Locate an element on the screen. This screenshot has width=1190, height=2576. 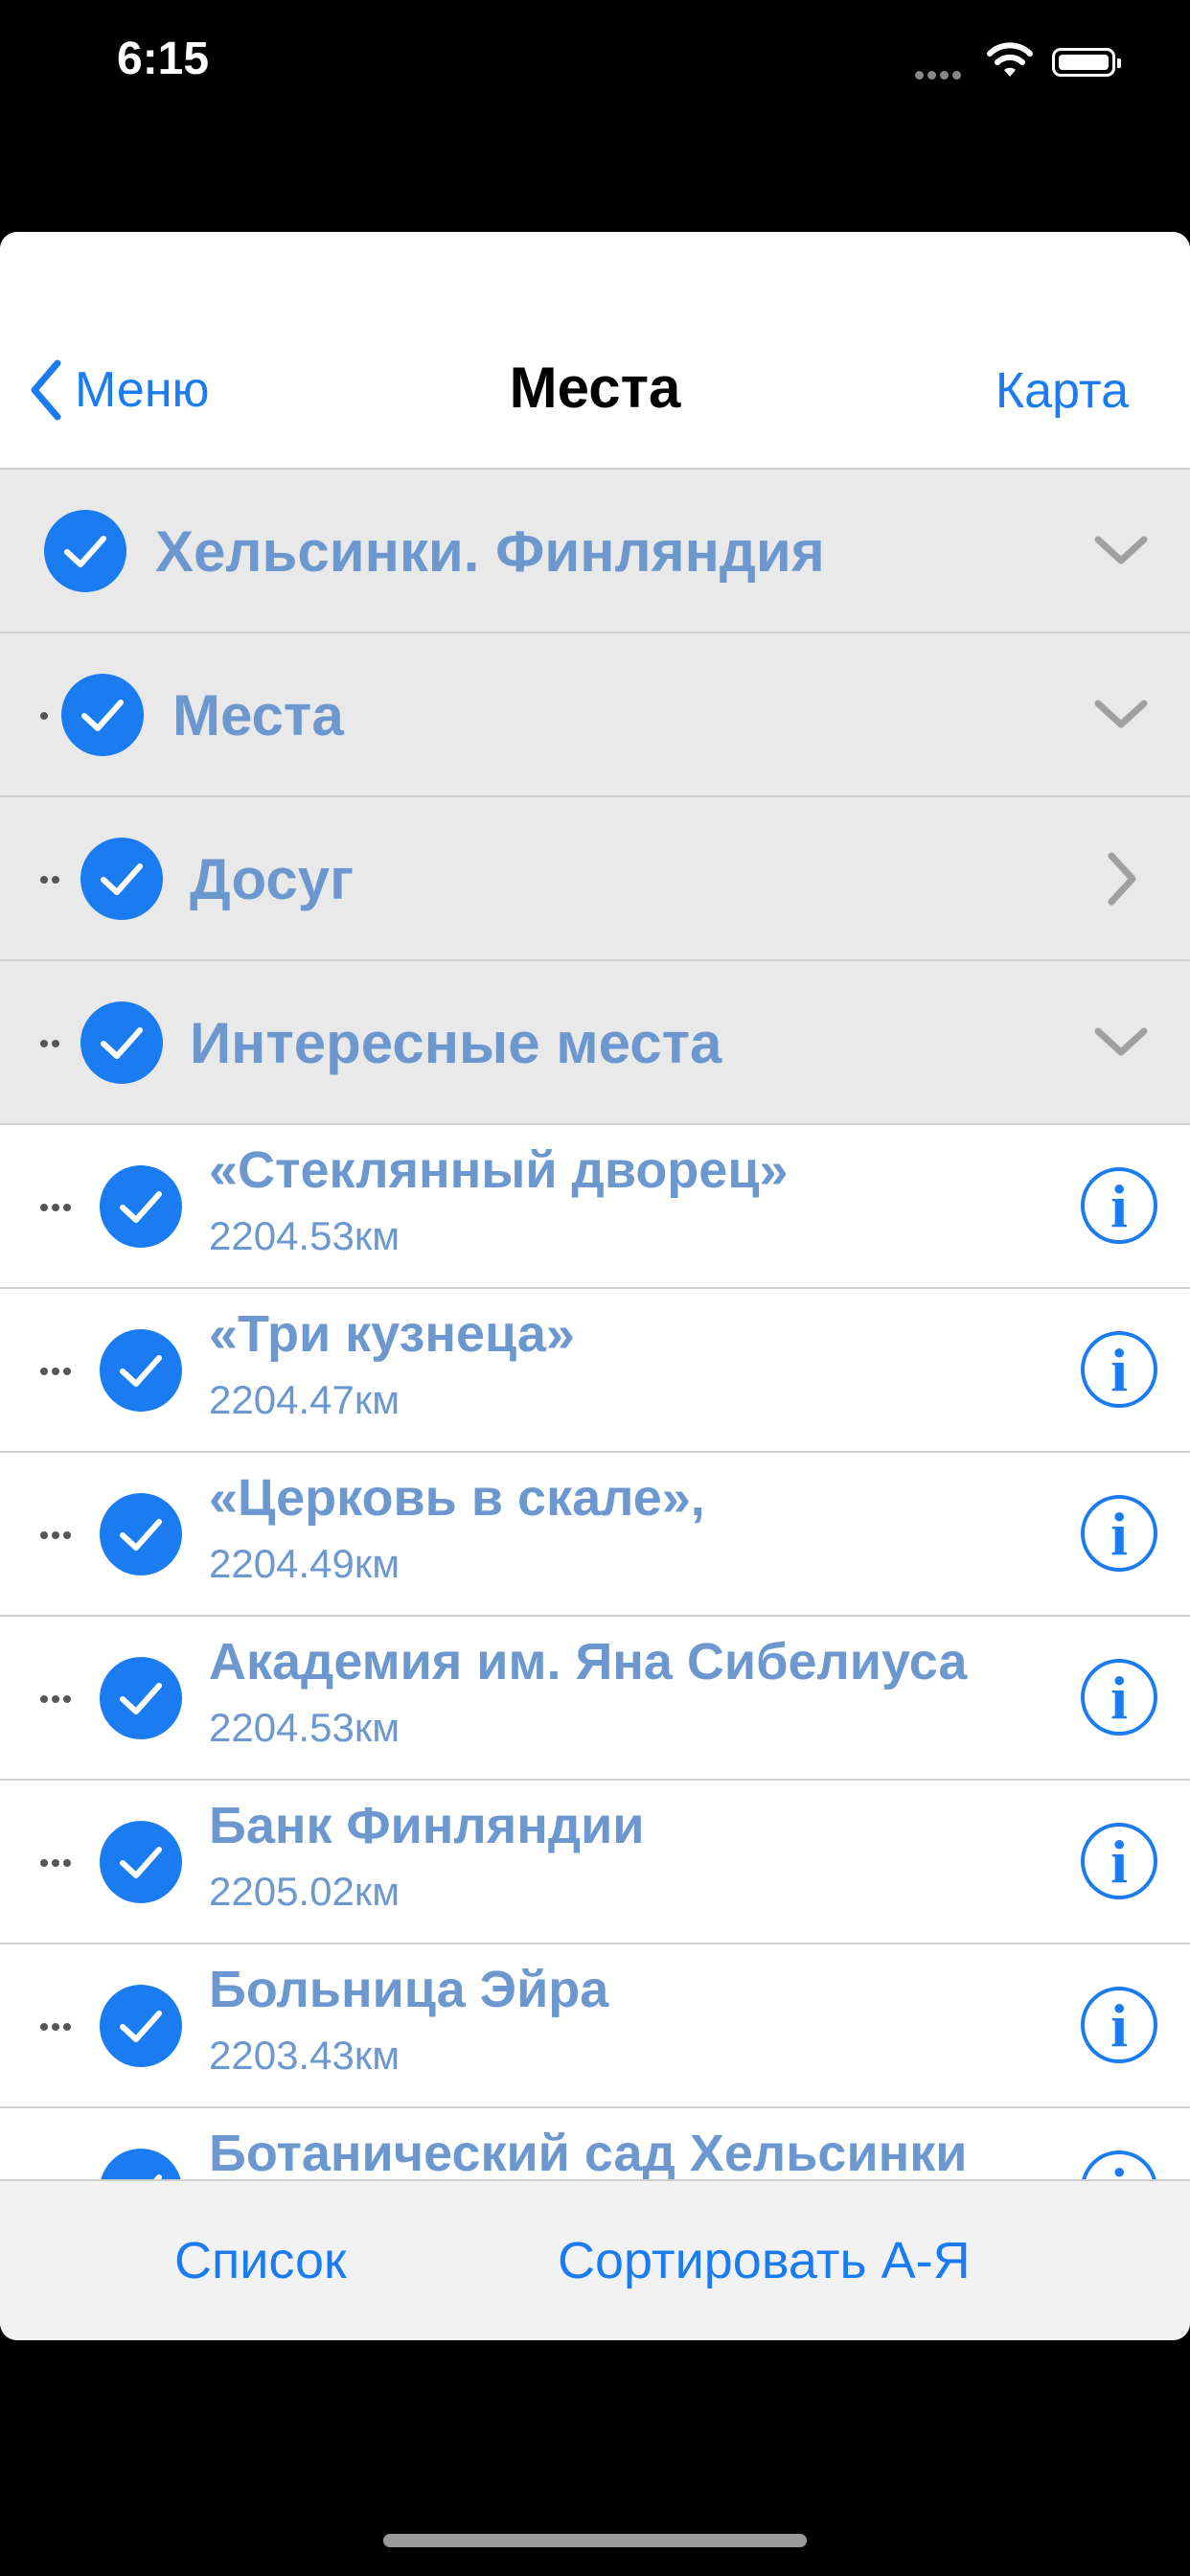
place-row: «Три кузнеца» 2204.47км i is located at coordinates (595, 1371).